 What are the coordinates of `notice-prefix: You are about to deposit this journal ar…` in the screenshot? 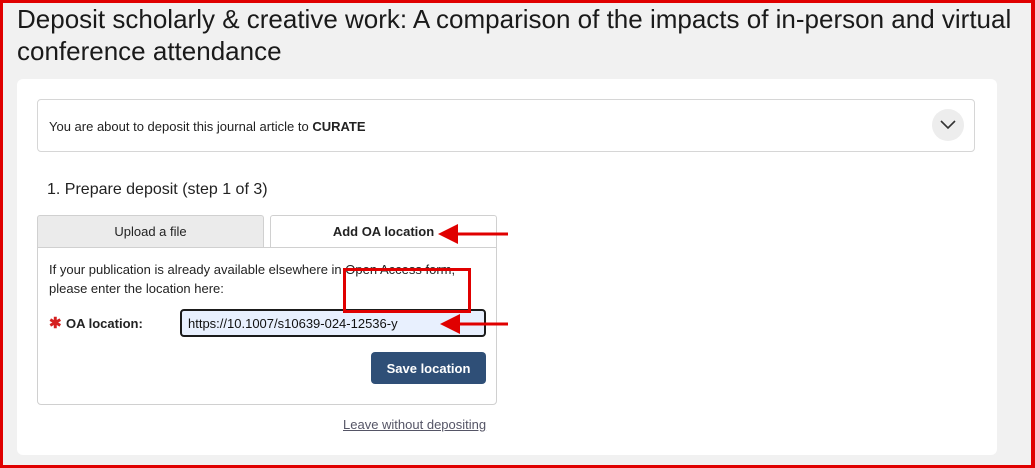 It's located at (181, 126).